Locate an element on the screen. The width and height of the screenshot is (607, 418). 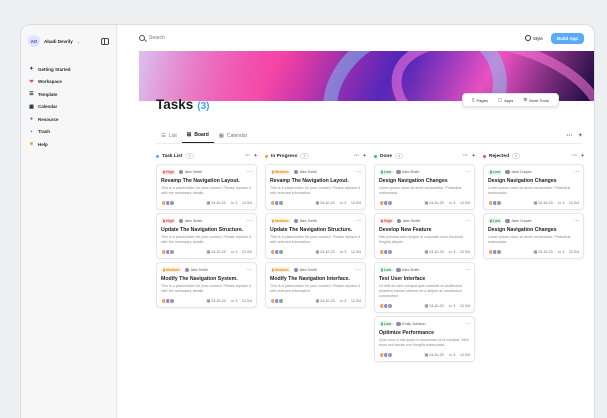
sidebar-item-workspace: ❤ Workspace is located at coordinates (68, 82).